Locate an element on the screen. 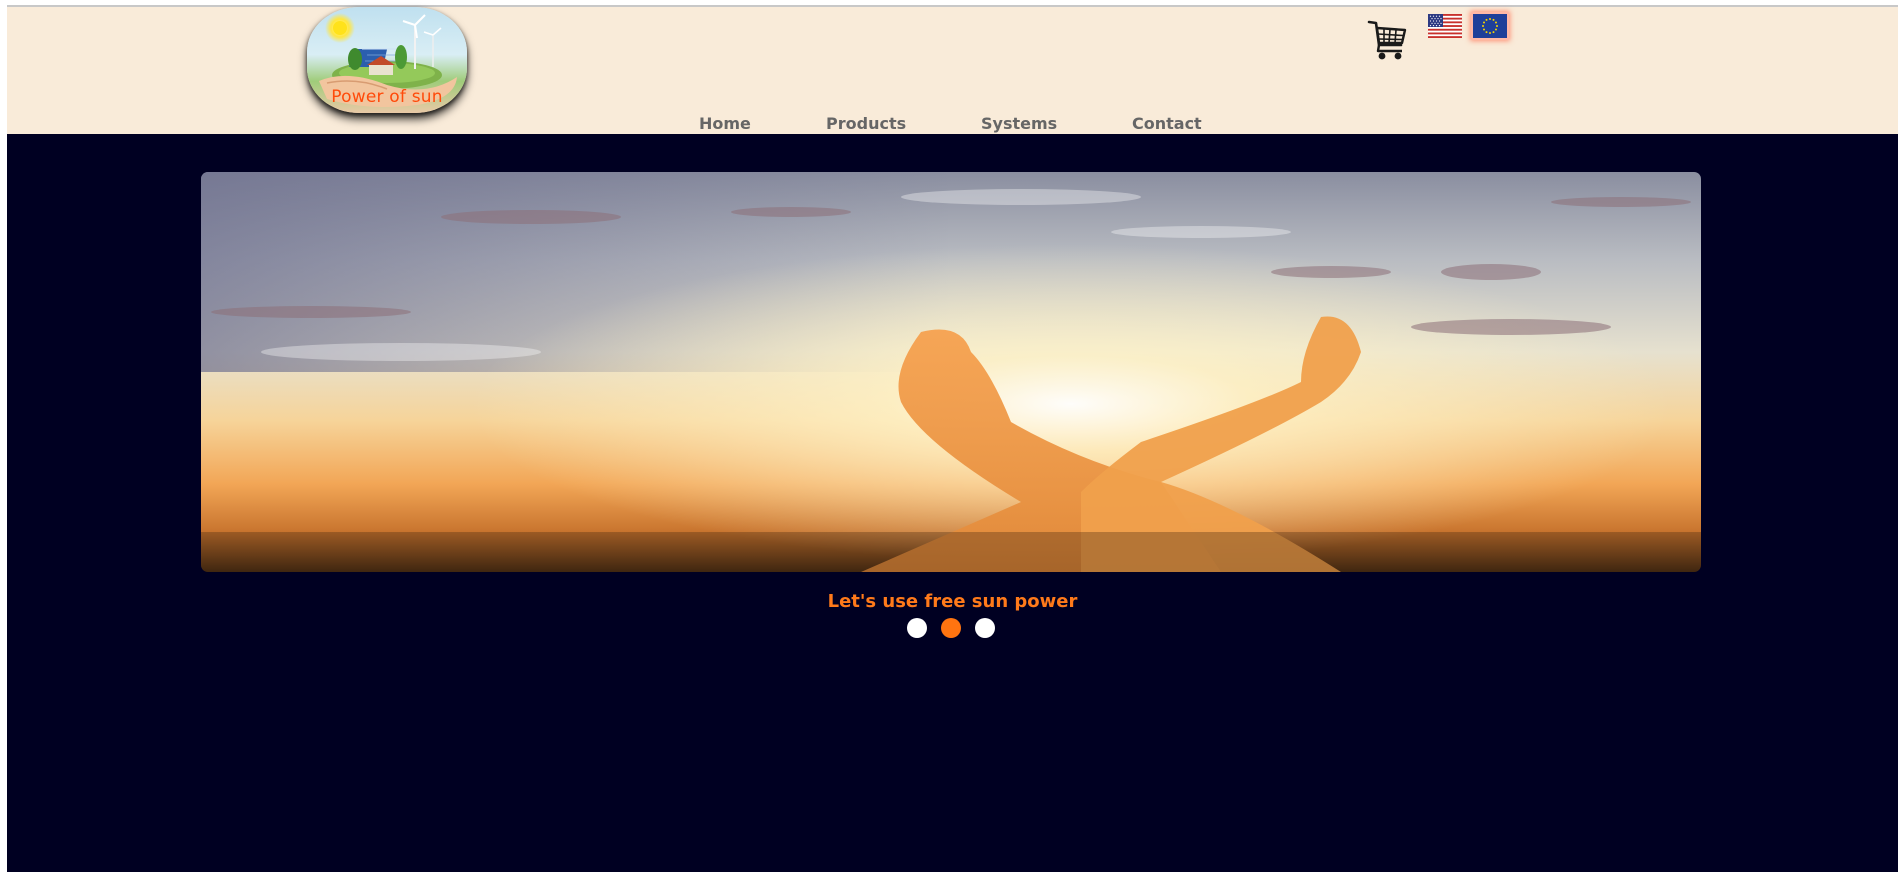 The image size is (1898, 872). eu-flag-icon is located at coordinates (1490, 26).